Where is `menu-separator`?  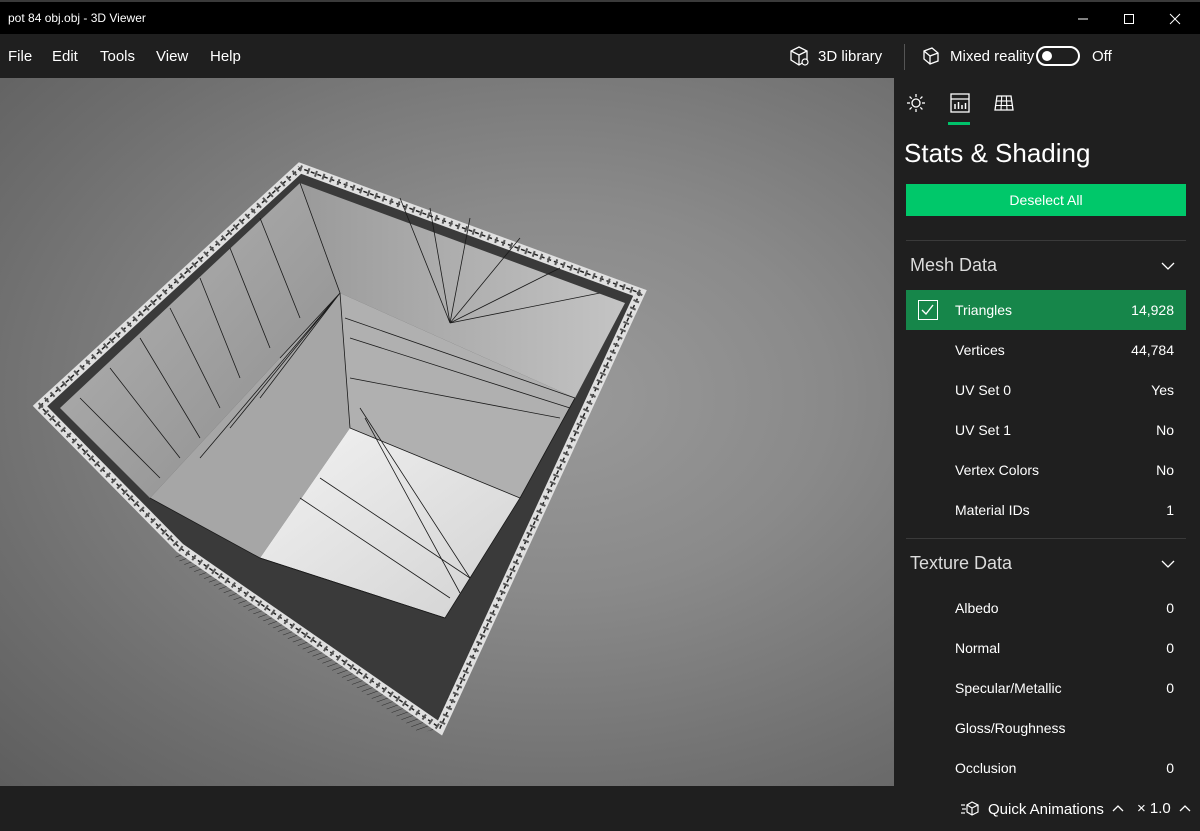 menu-separator is located at coordinates (904, 57).